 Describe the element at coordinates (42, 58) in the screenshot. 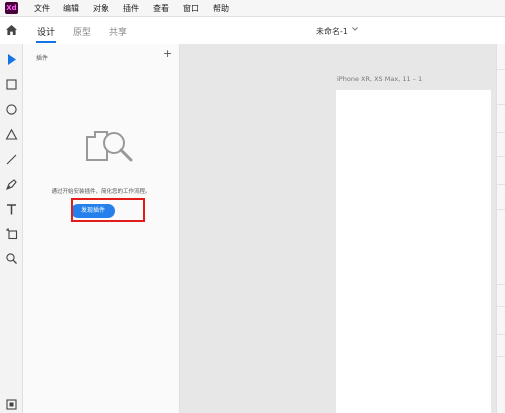

I see `panel-title: 插件` at that location.